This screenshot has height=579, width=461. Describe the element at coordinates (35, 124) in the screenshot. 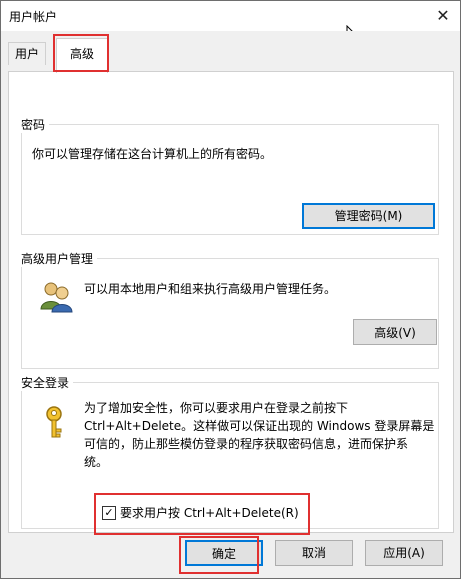

I see `password-group-label: 密码` at that location.